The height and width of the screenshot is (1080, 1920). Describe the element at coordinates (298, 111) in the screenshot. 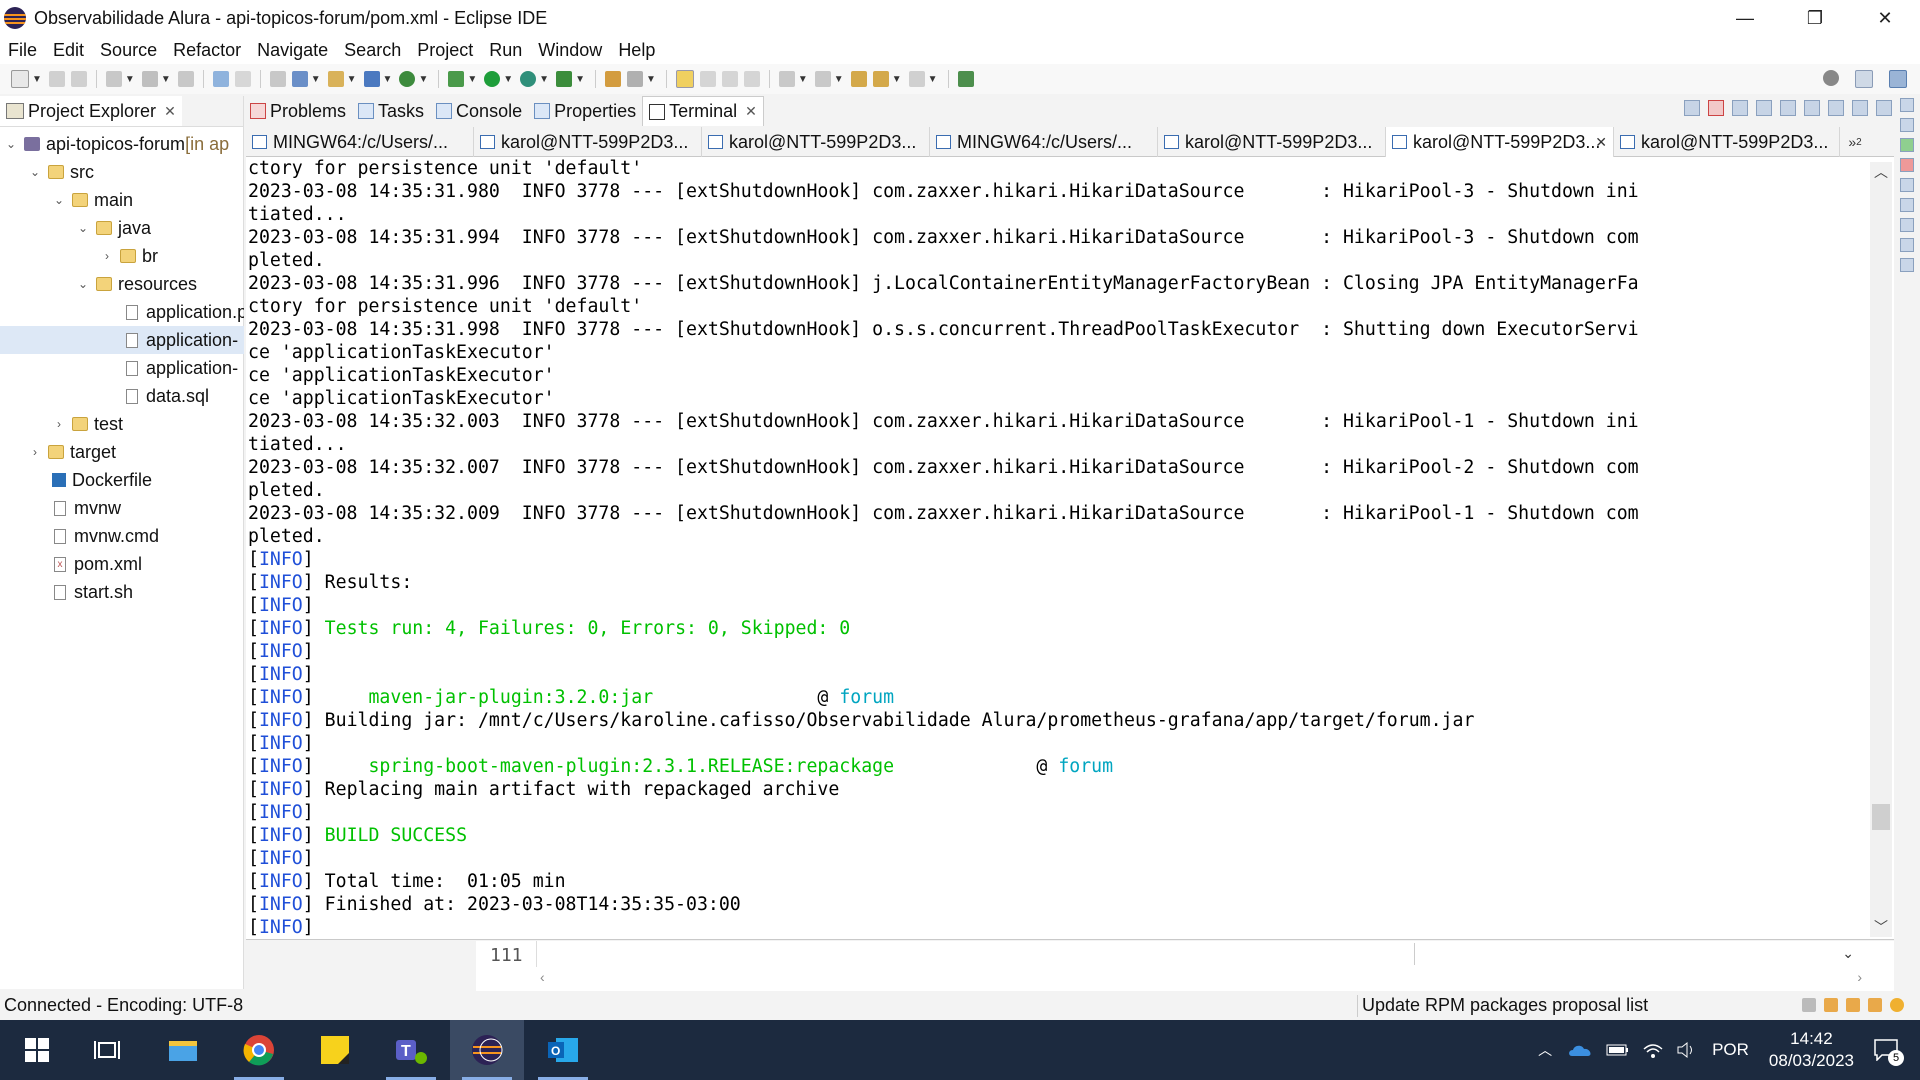

I see `tab-problems: Problems` at that location.